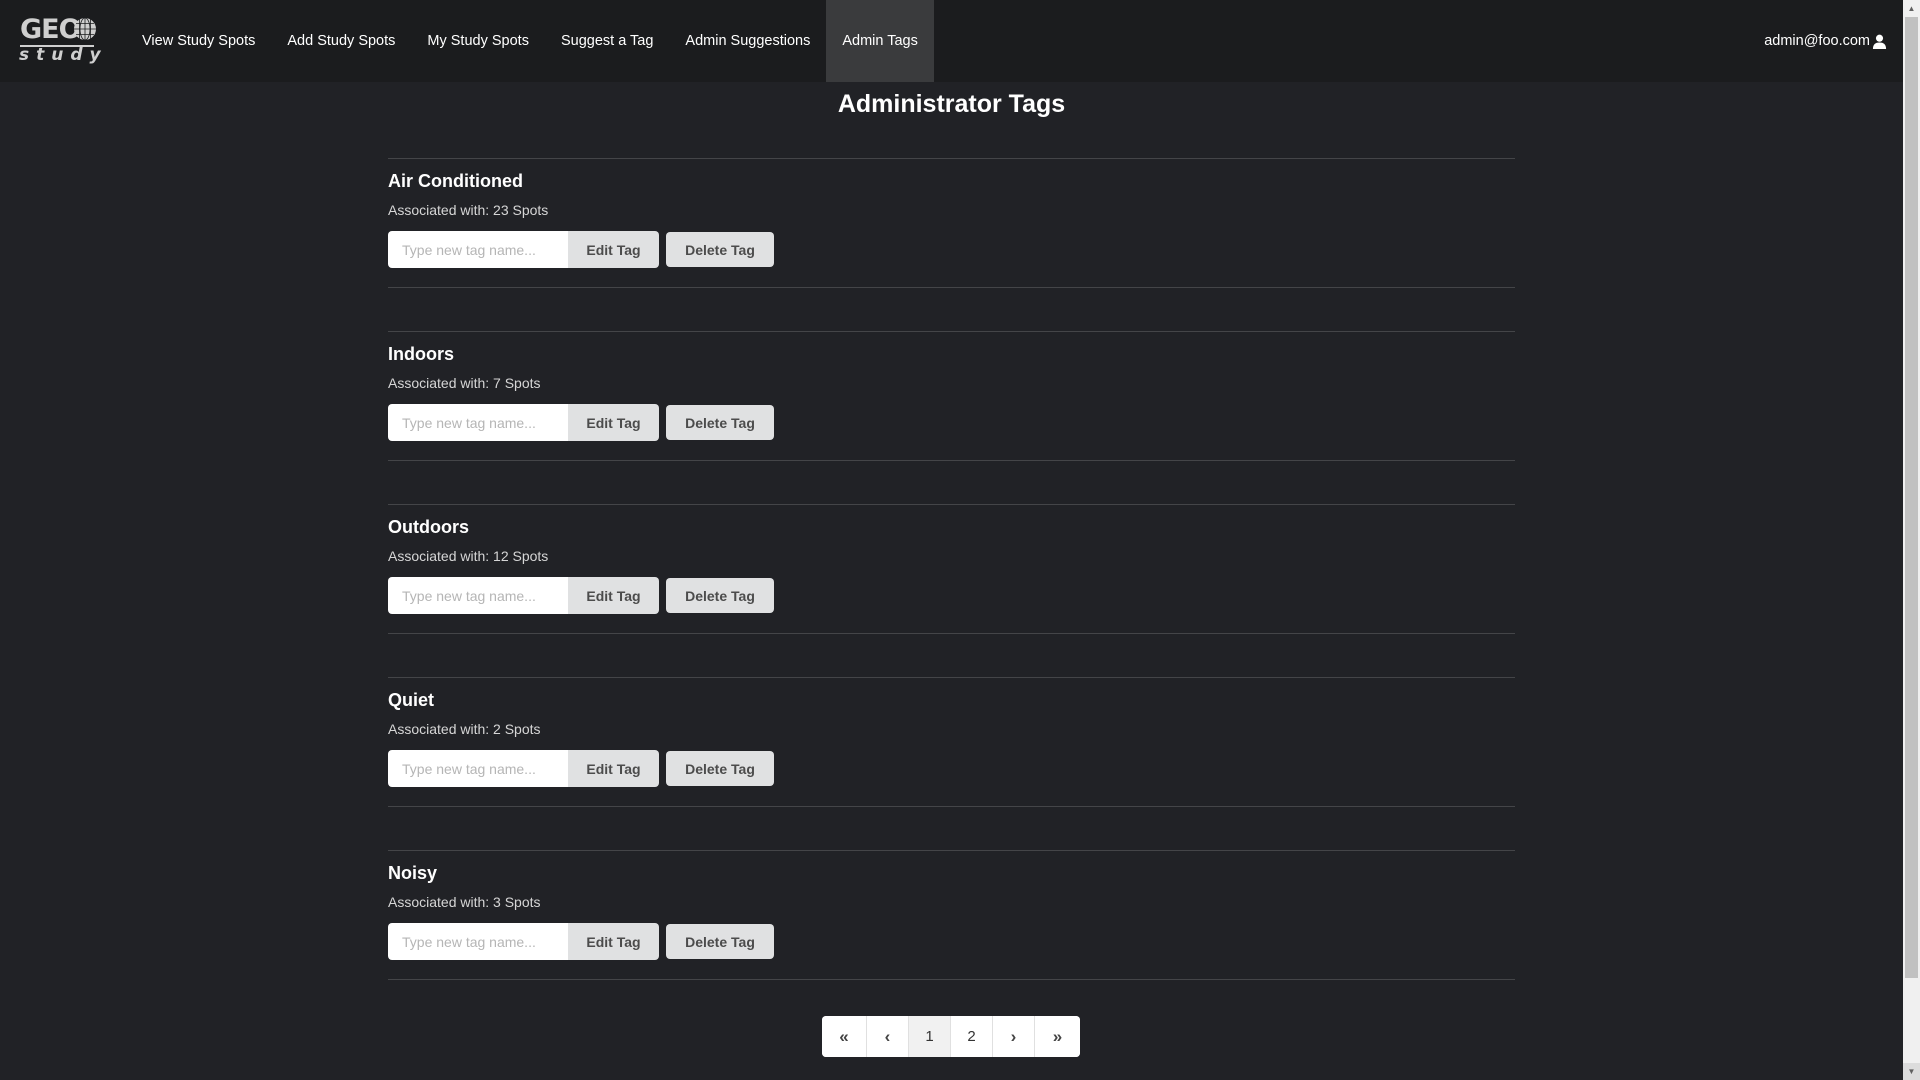 The image size is (1920, 1080). Describe the element at coordinates (468, 210) in the screenshot. I see `tag-count: Associated with: 23 Spots` at that location.